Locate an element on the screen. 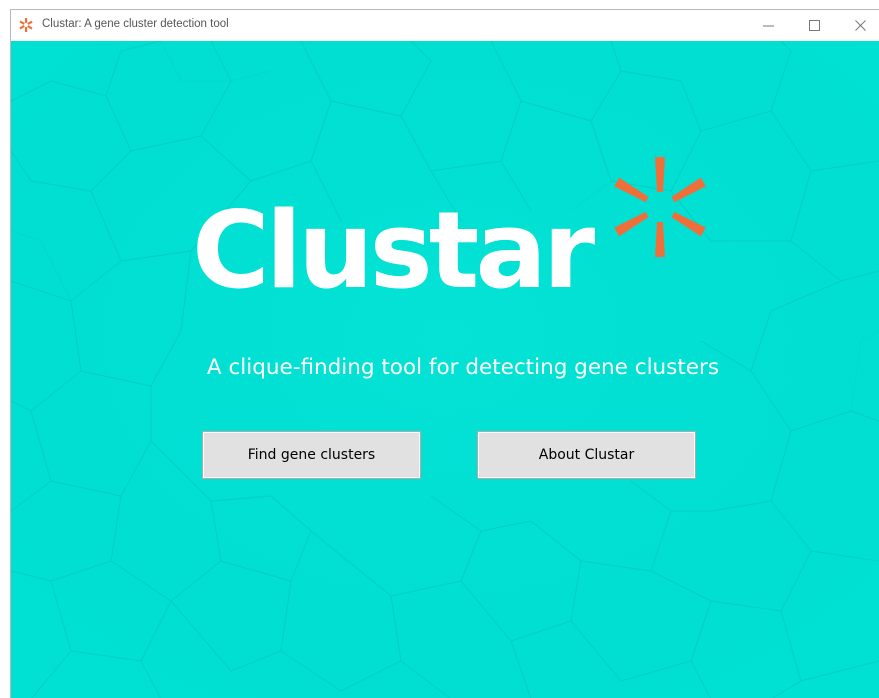 The image size is (879, 698). minimize-button is located at coordinates (769, 25).